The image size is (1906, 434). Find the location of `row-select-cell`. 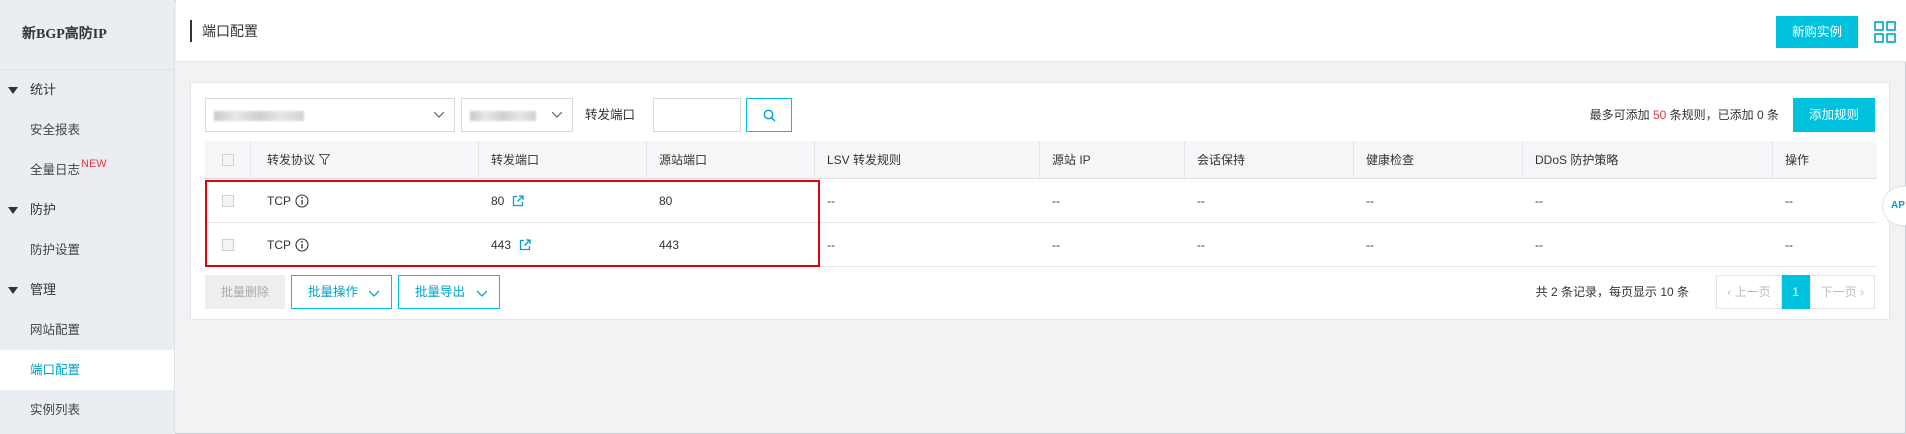

row-select-cell is located at coordinates (228, 244).